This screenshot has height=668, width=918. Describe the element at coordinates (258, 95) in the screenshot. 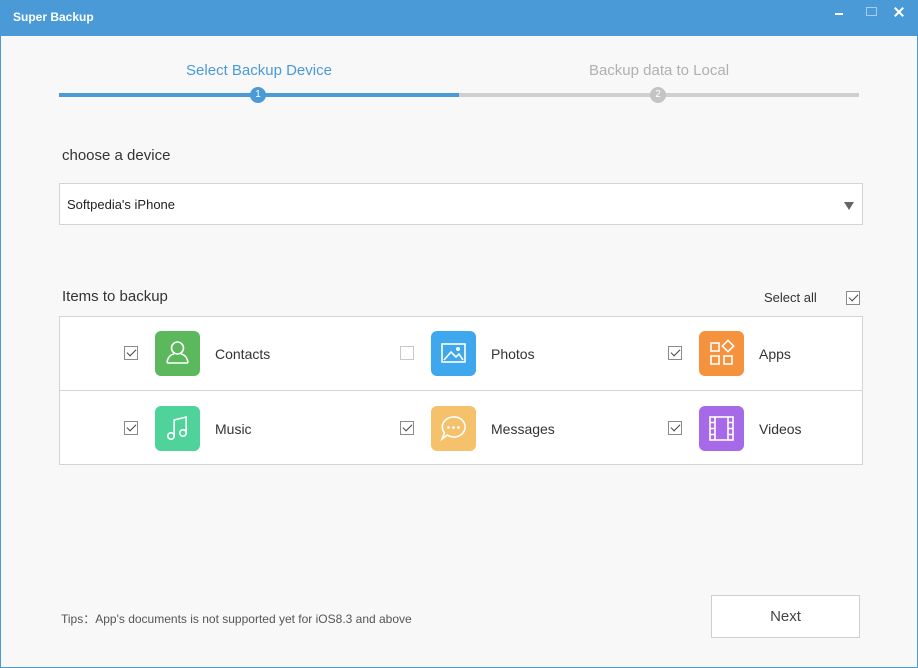

I see `step-1-indicator: 1` at that location.